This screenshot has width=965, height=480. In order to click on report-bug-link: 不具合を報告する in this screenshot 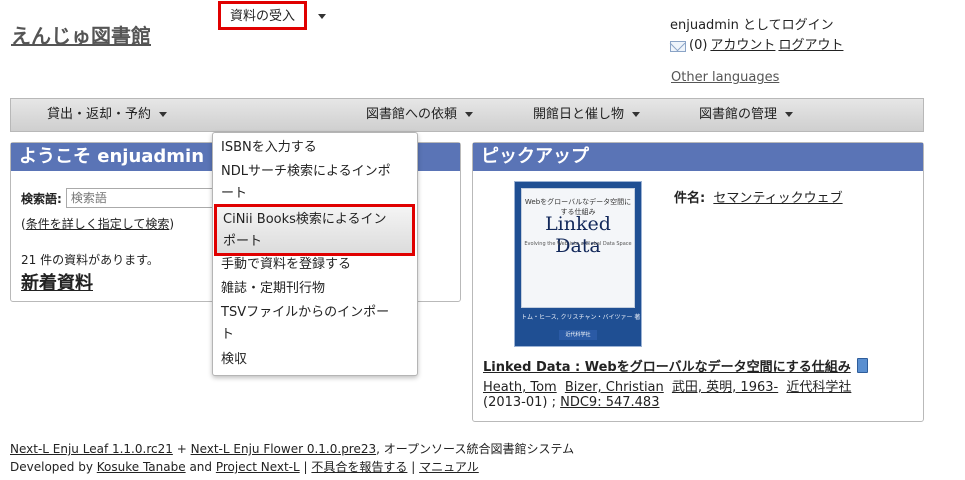, I will do `click(359, 467)`.